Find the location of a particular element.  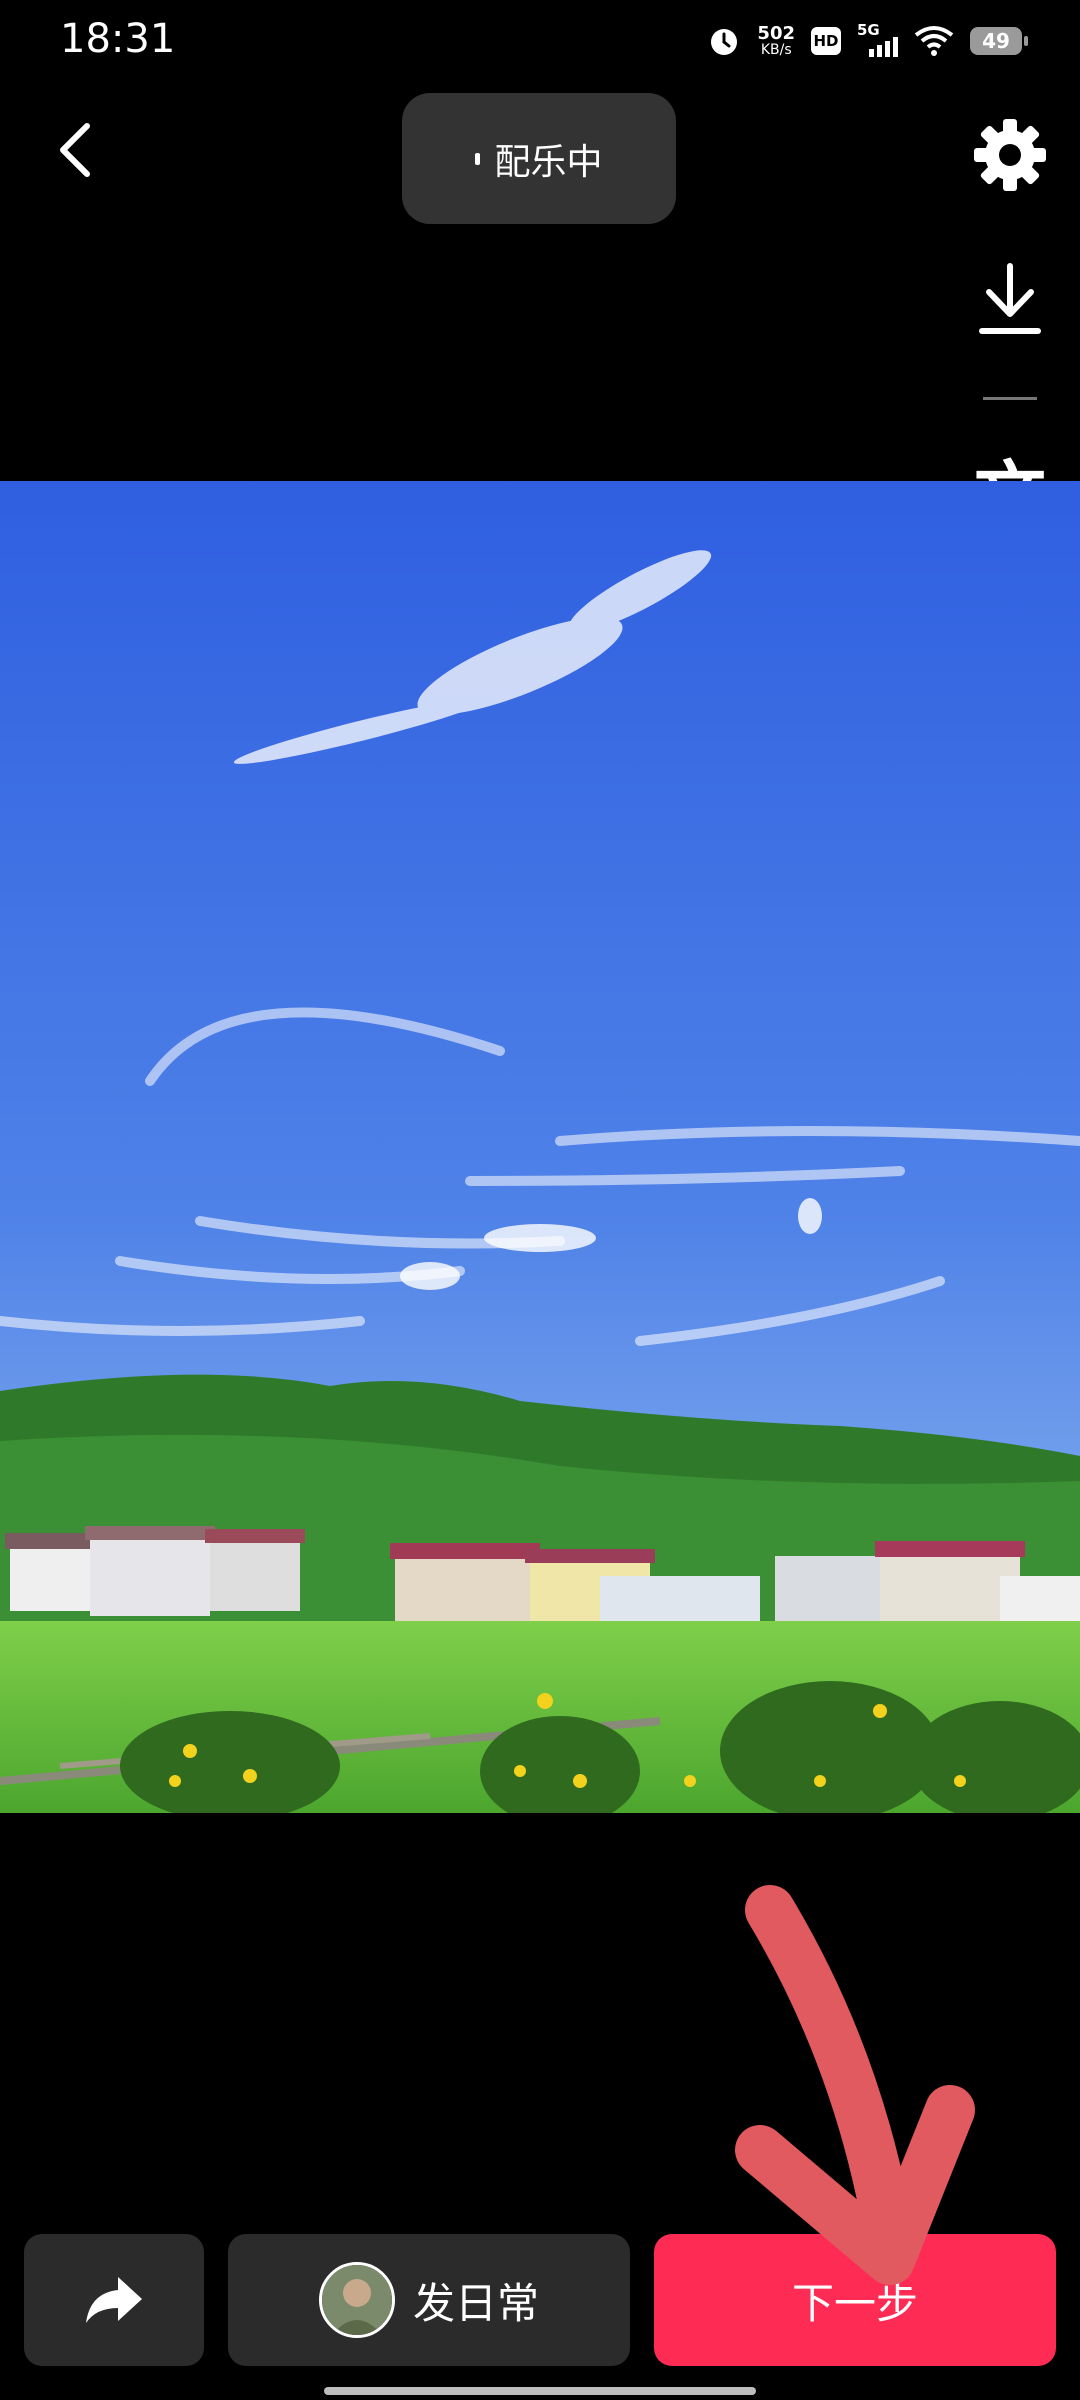

settings-button is located at coordinates (1010, 155).